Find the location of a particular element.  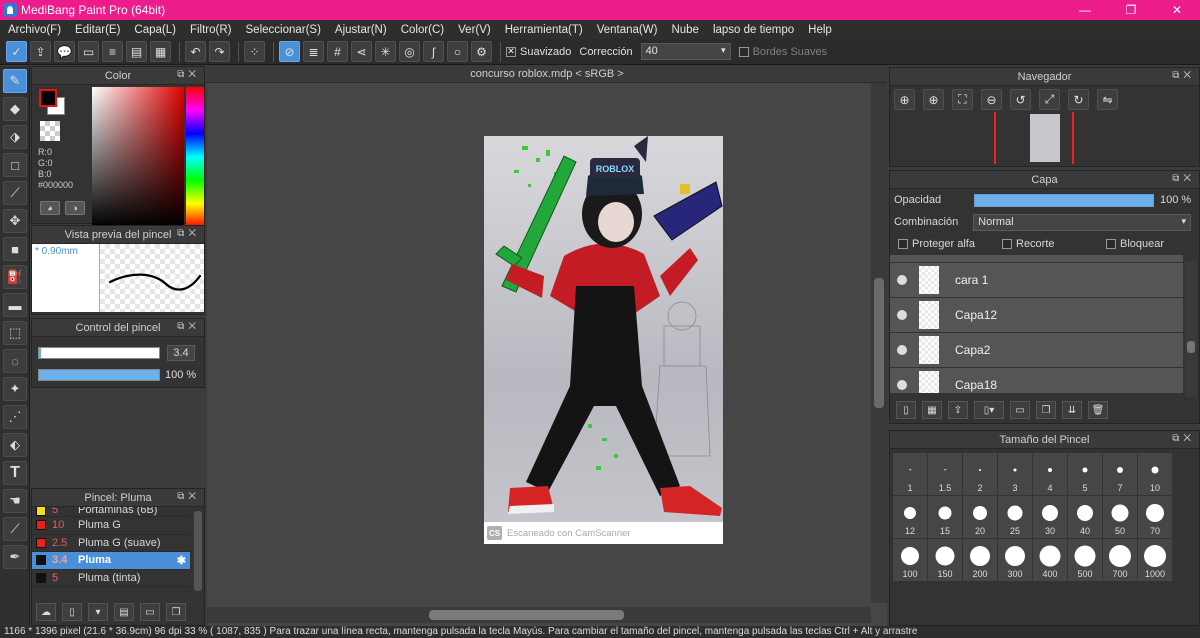

merge-layer-icon: ⇊ is located at coordinates (1072, 410).